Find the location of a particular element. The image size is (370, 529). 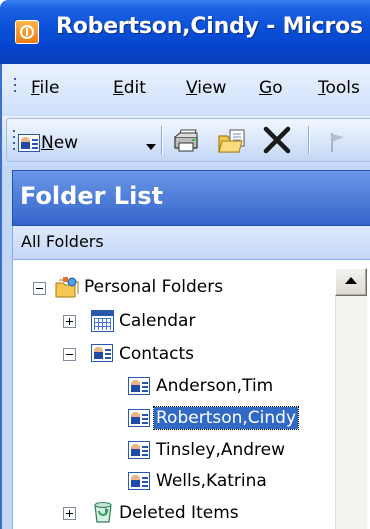

tree-item-contacts: Contacts is located at coordinates (156, 354).